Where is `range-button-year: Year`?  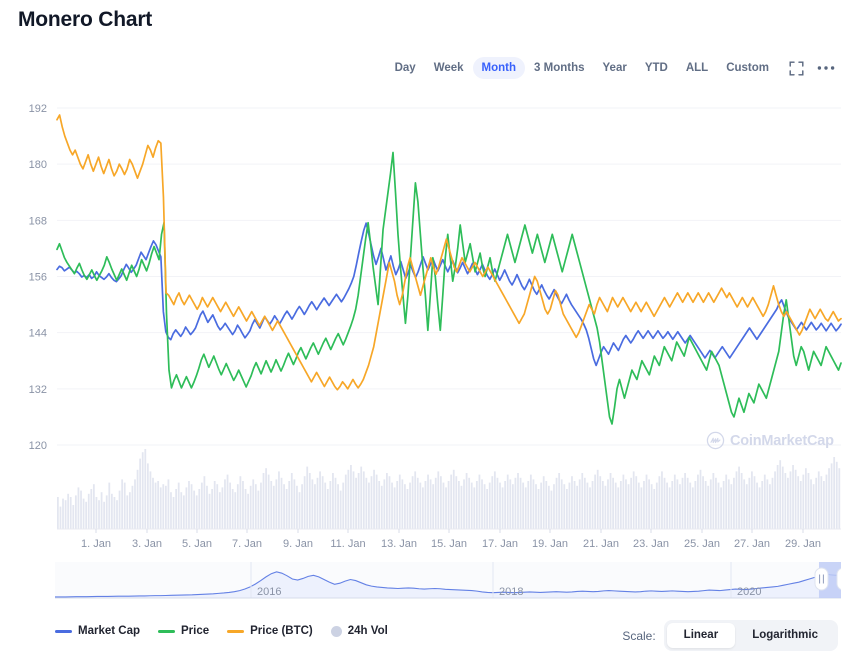
range-button-year: Year is located at coordinates (615, 68).